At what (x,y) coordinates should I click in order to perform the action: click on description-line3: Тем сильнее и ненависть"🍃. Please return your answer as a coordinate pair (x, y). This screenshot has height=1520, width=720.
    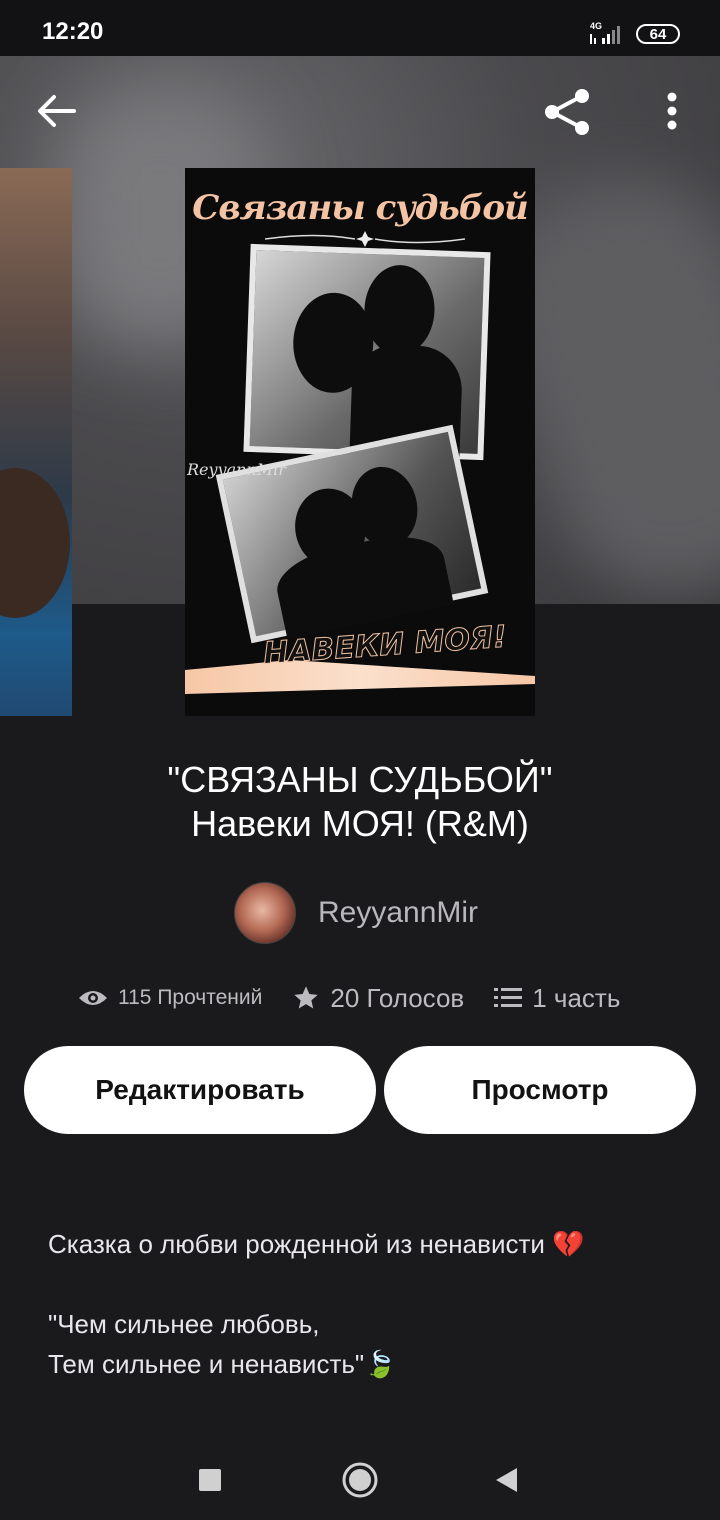
    Looking at the image, I should click on (222, 1364).